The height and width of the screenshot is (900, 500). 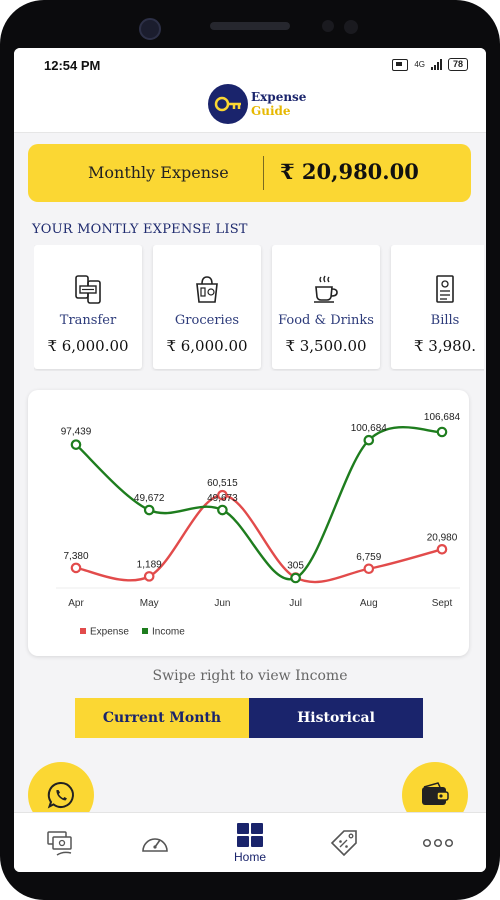 I want to click on app-header: Expense Guide, so click(x=250, y=105).